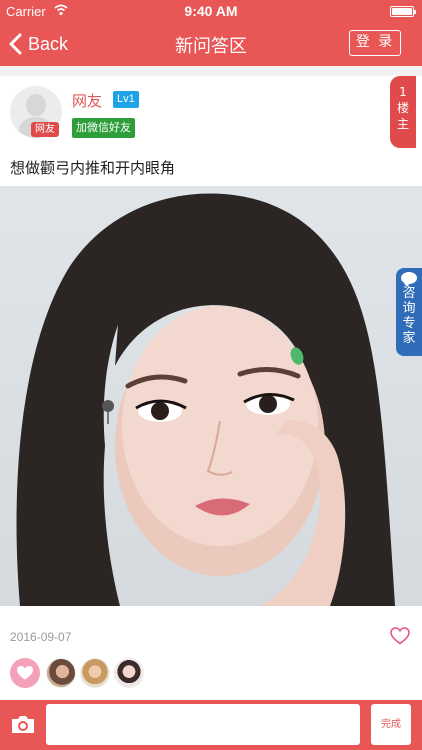 This screenshot has height=750, width=422. Describe the element at coordinates (211, 112) in the screenshot. I see `post-author-card: 网友 网友 Lv1 加微信好友` at that location.